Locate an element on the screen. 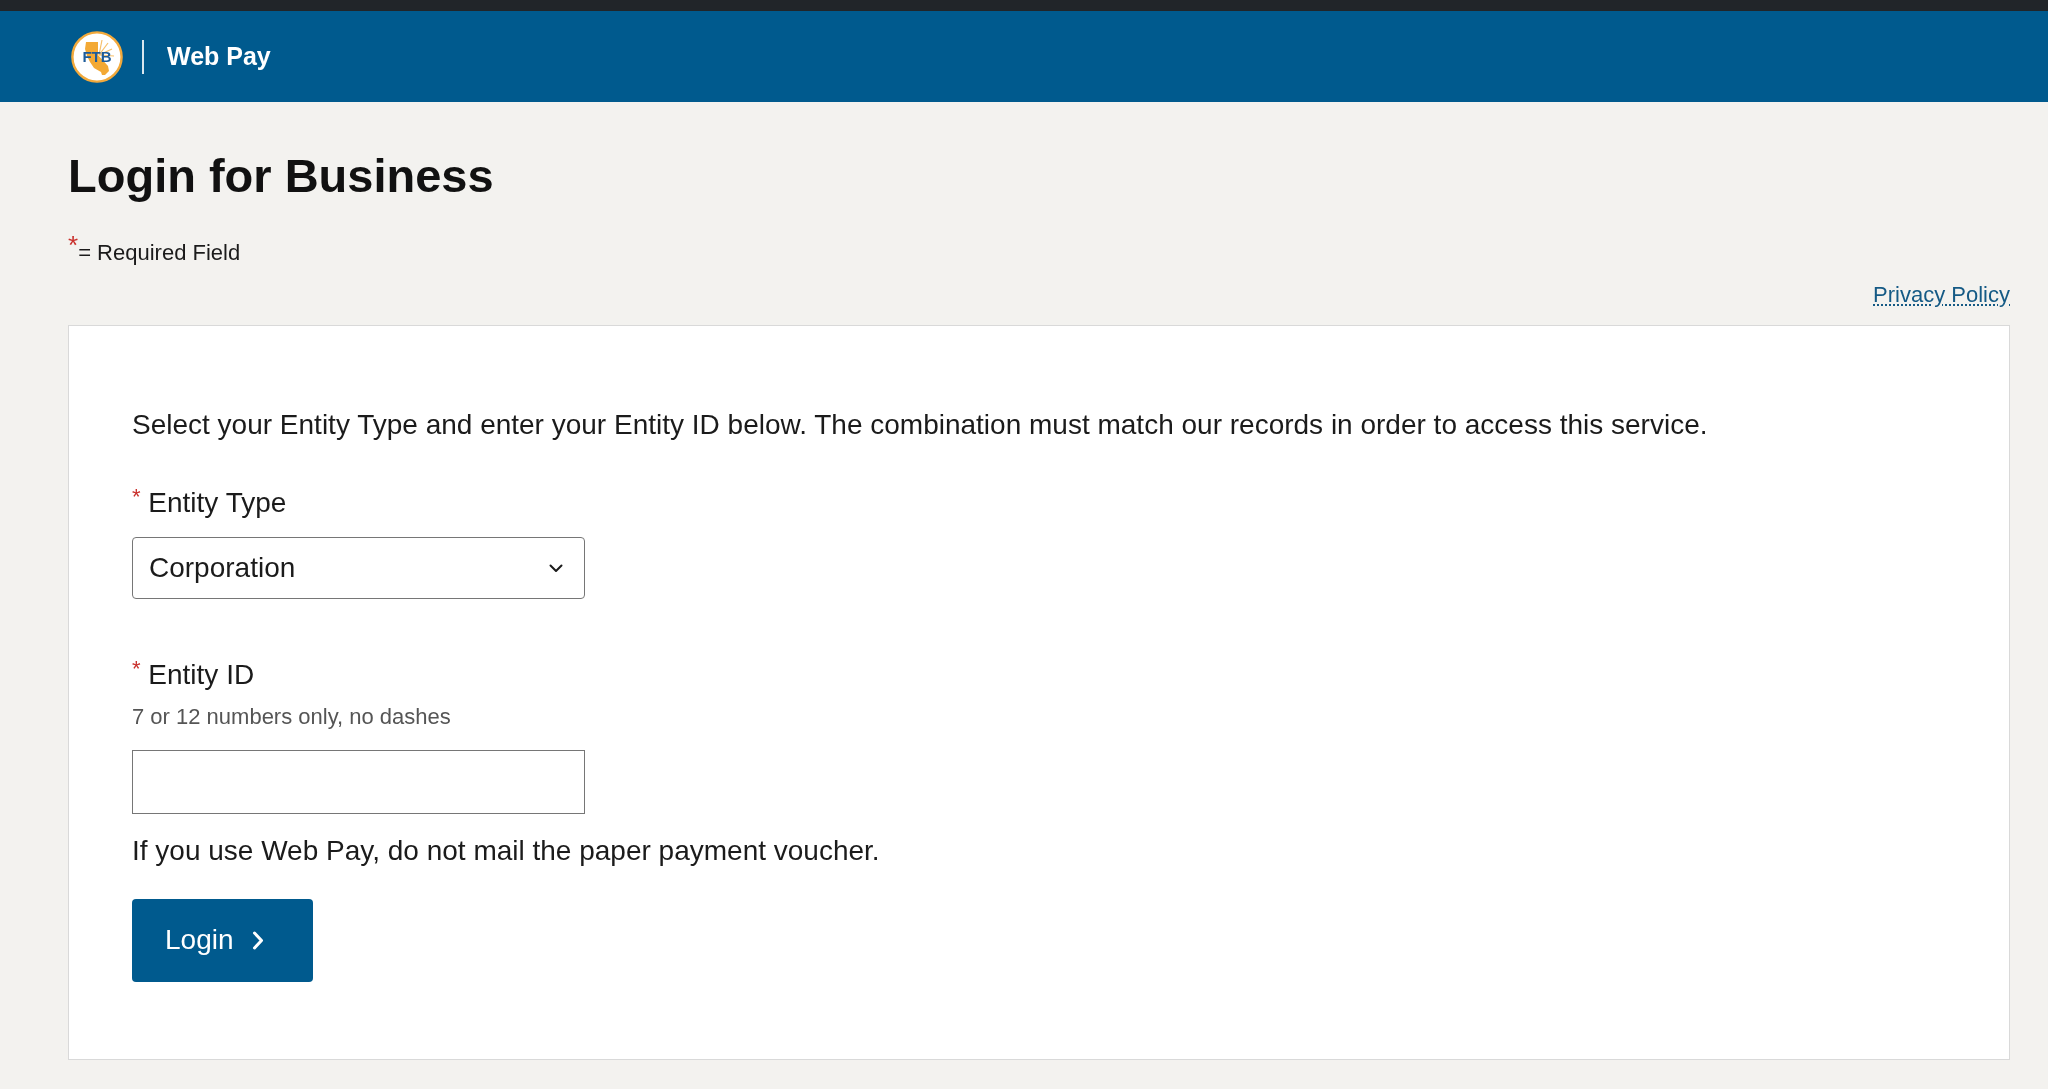 The image size is (2048, 1089). chevron-down-icon is located at coordinates (556, 568).